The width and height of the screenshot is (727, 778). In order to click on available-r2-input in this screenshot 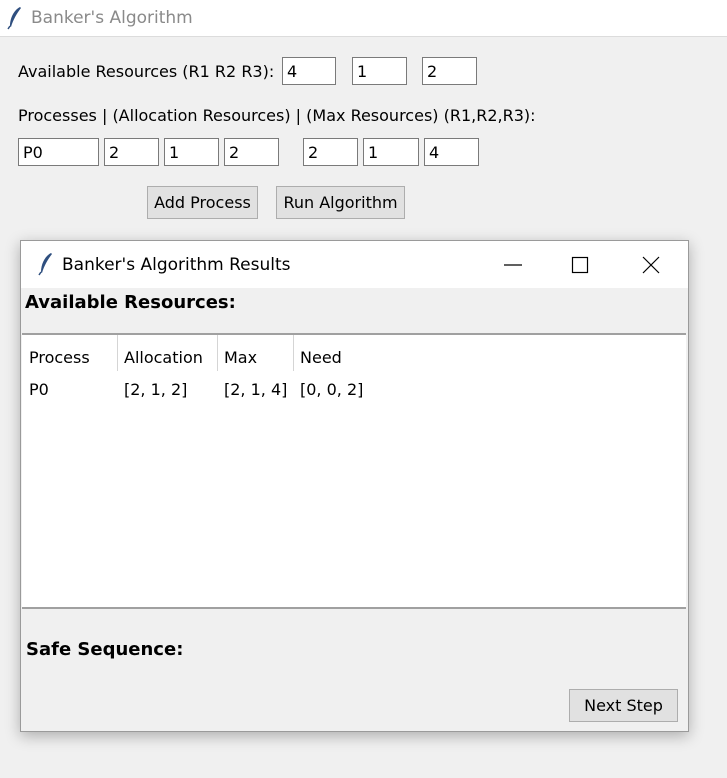, I will do `click(379, 71)`.